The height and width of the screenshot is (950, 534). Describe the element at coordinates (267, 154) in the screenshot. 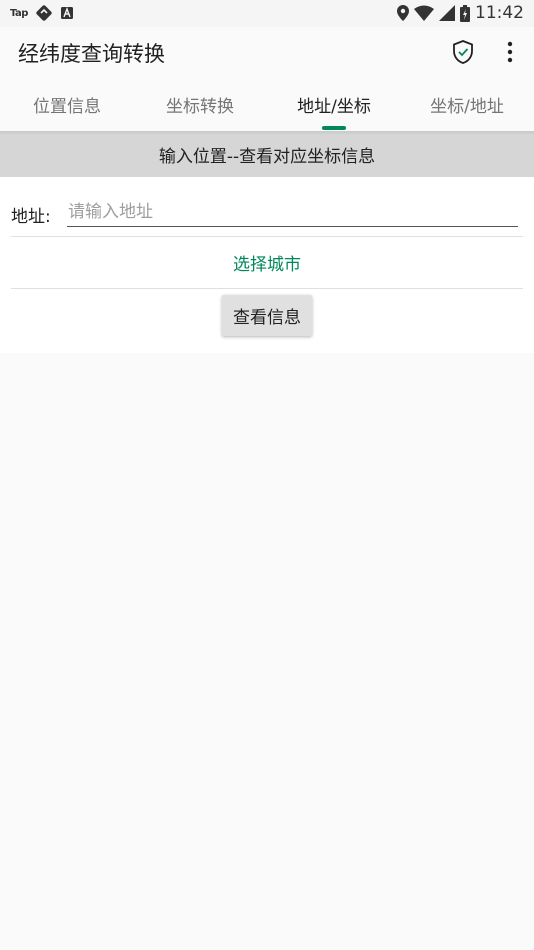

I see `instruction-banner: 输入位置--查看对应坐标信息` at that location.